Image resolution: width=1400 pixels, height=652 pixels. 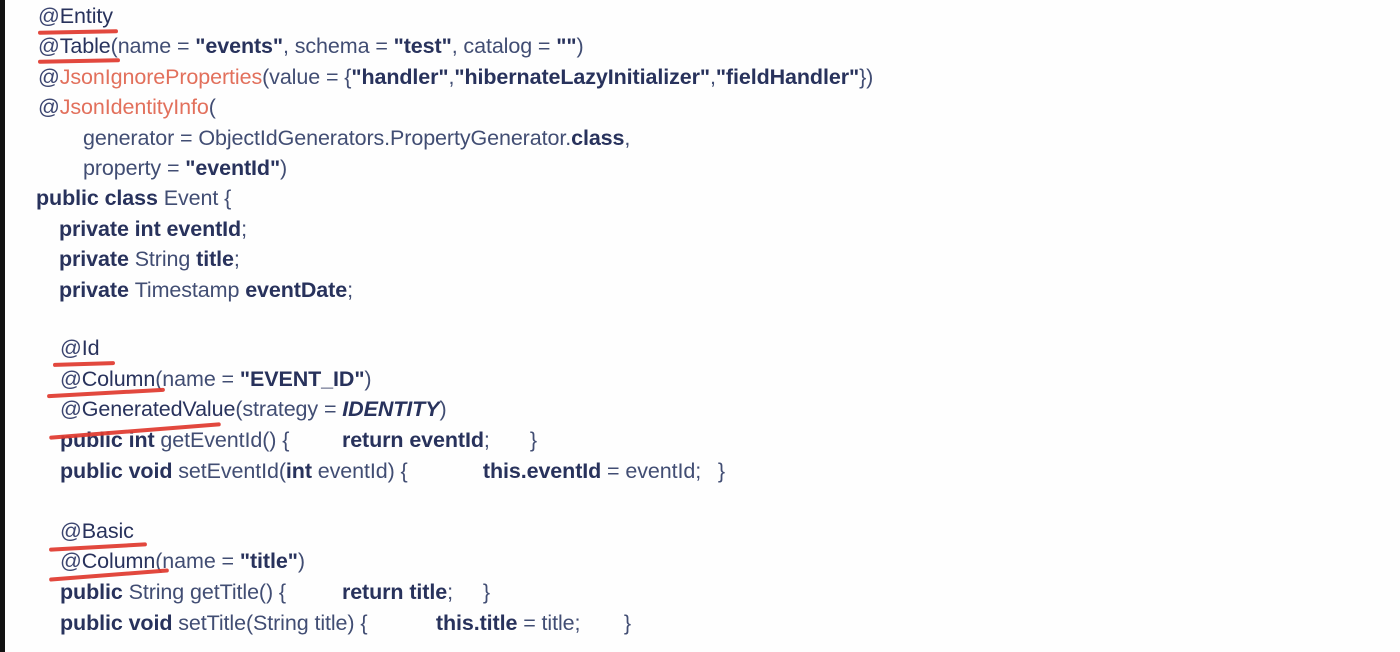 I want to click on code-line-column-eventid-annotation: @Column(name = "EVENT_ID"), so click(x=216, y=379).